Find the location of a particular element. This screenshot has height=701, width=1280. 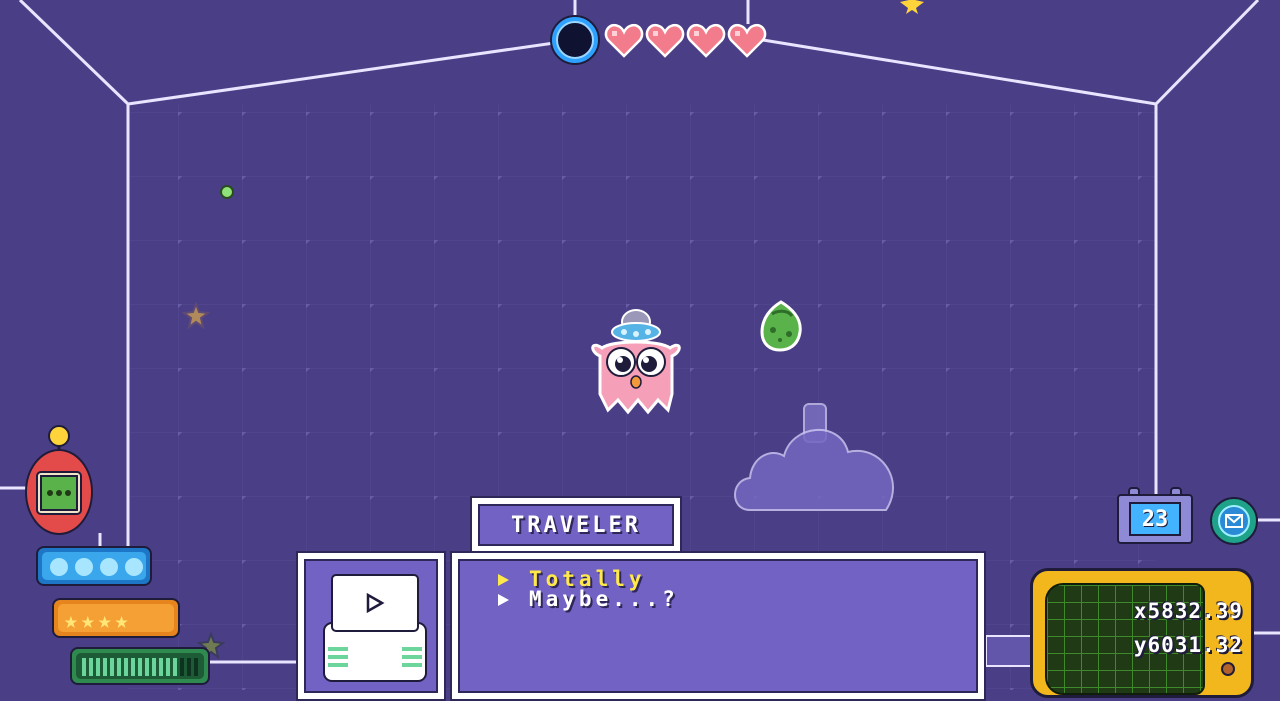

calendar-widget: 23 is located at coordinates (1155, 515).